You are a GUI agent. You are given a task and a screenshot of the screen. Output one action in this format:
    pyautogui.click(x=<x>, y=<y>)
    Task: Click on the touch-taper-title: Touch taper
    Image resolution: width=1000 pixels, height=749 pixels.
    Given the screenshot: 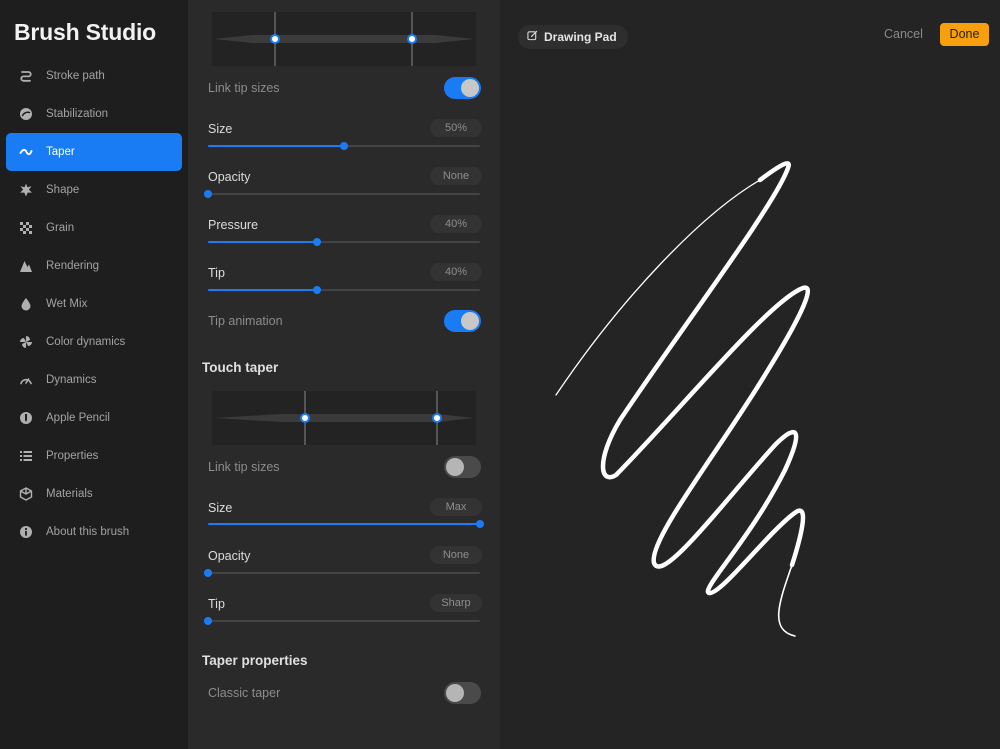 What is the action you would take?
    pyautogui.click(x=240, y=367)
    